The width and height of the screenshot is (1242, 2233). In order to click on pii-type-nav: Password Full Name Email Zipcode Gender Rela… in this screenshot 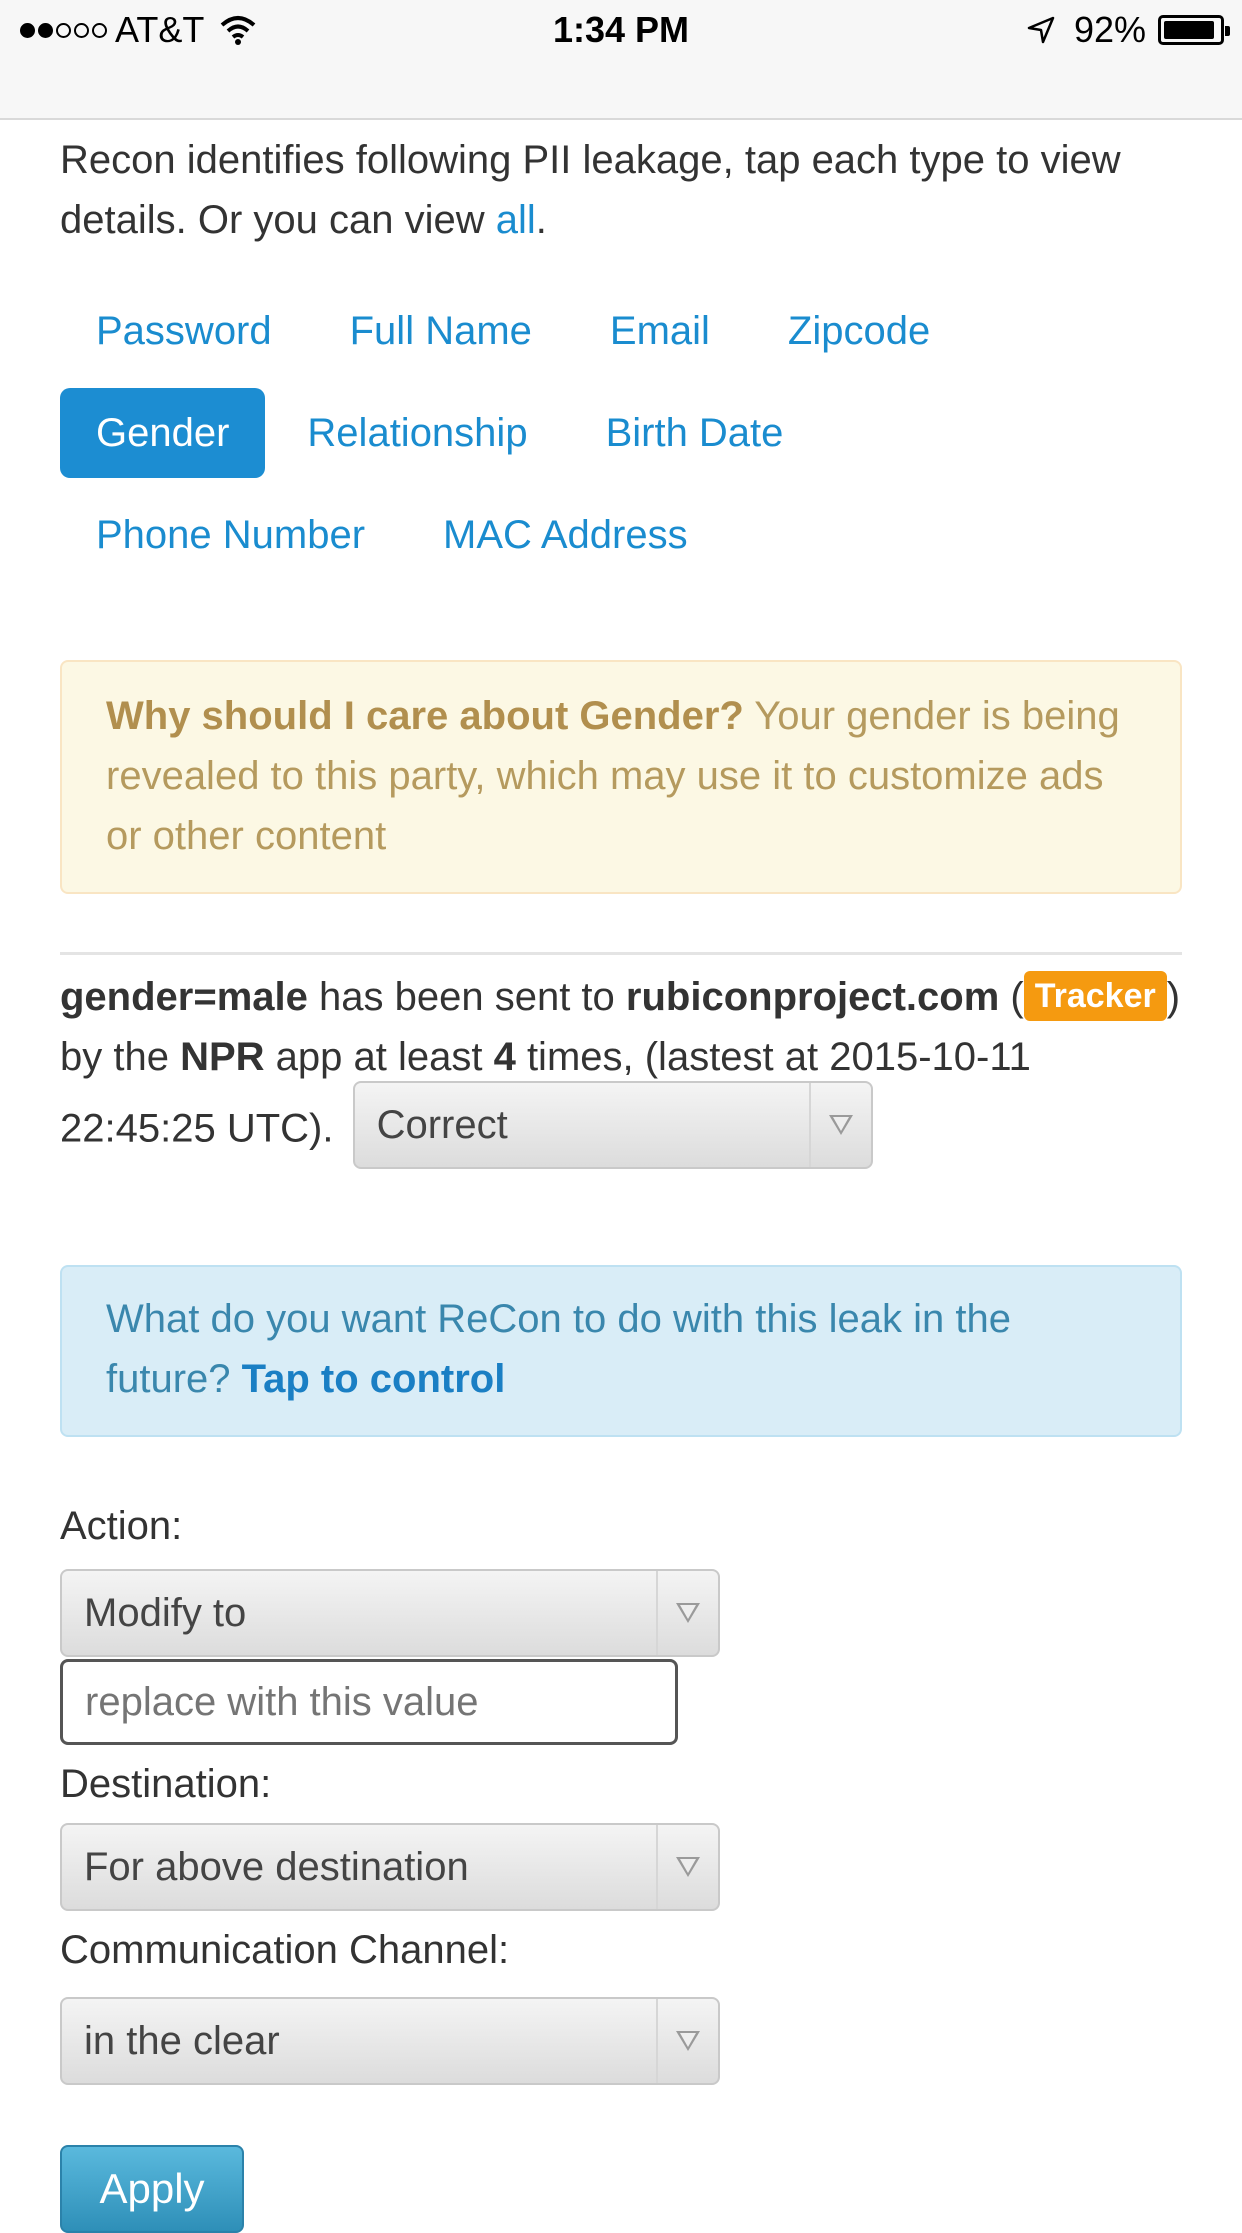, I will do `click(560, 433)`.